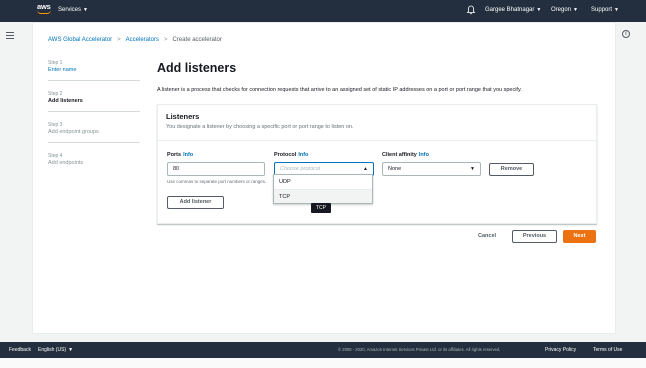  Describe the element at coordinates (174, 155) in the screenshot. I see `ports-label-text: Ports` at that location.